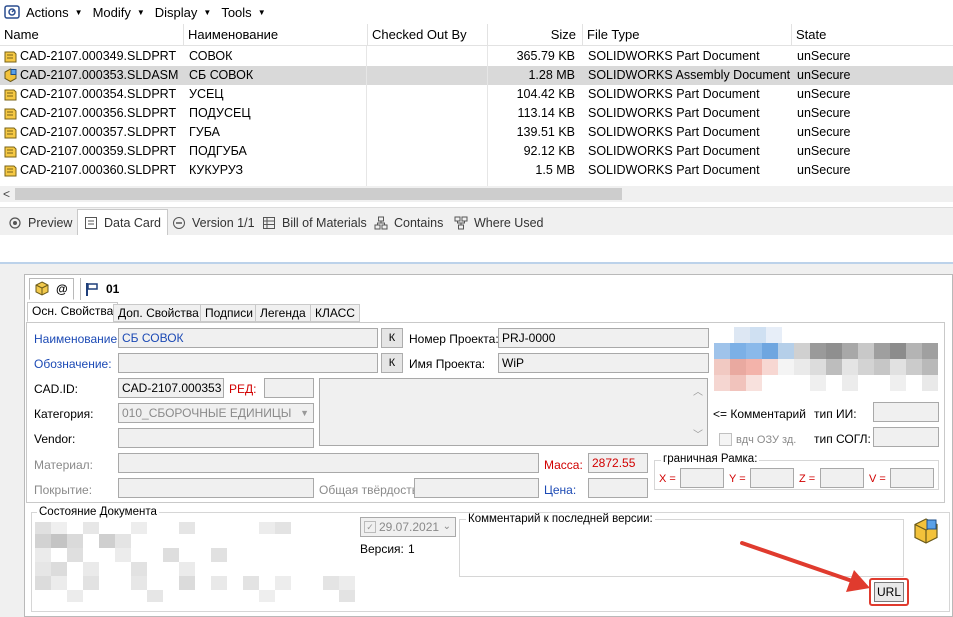 This screenshot has height=617, width=953. I want to click on subtab-main-properties: Осн. Свойства, so click(73, 312).